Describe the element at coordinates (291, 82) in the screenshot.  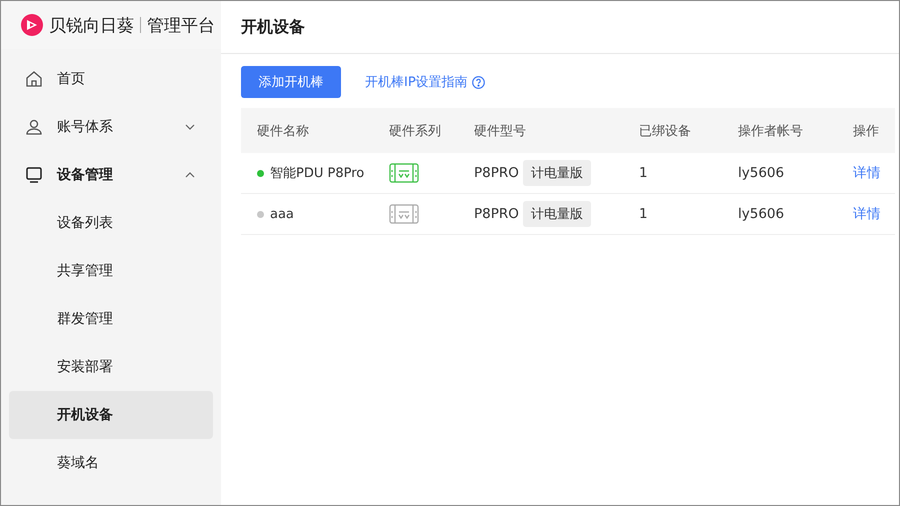
I see `add-button: 添加开机棒` at that location.